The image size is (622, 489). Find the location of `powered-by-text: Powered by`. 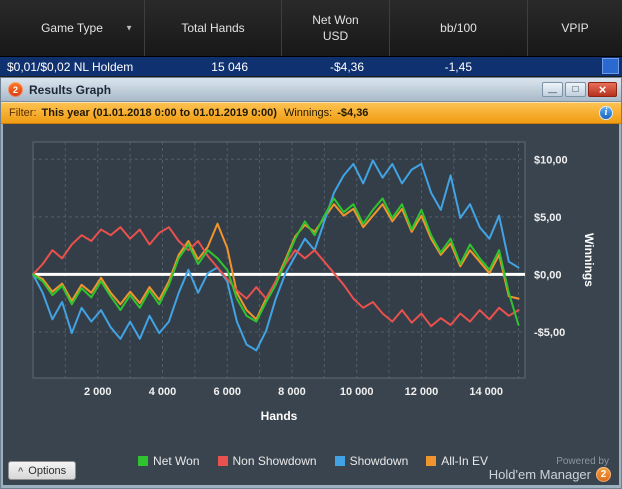

powered-by-text: Powered by is located at coordinates (582, 461).